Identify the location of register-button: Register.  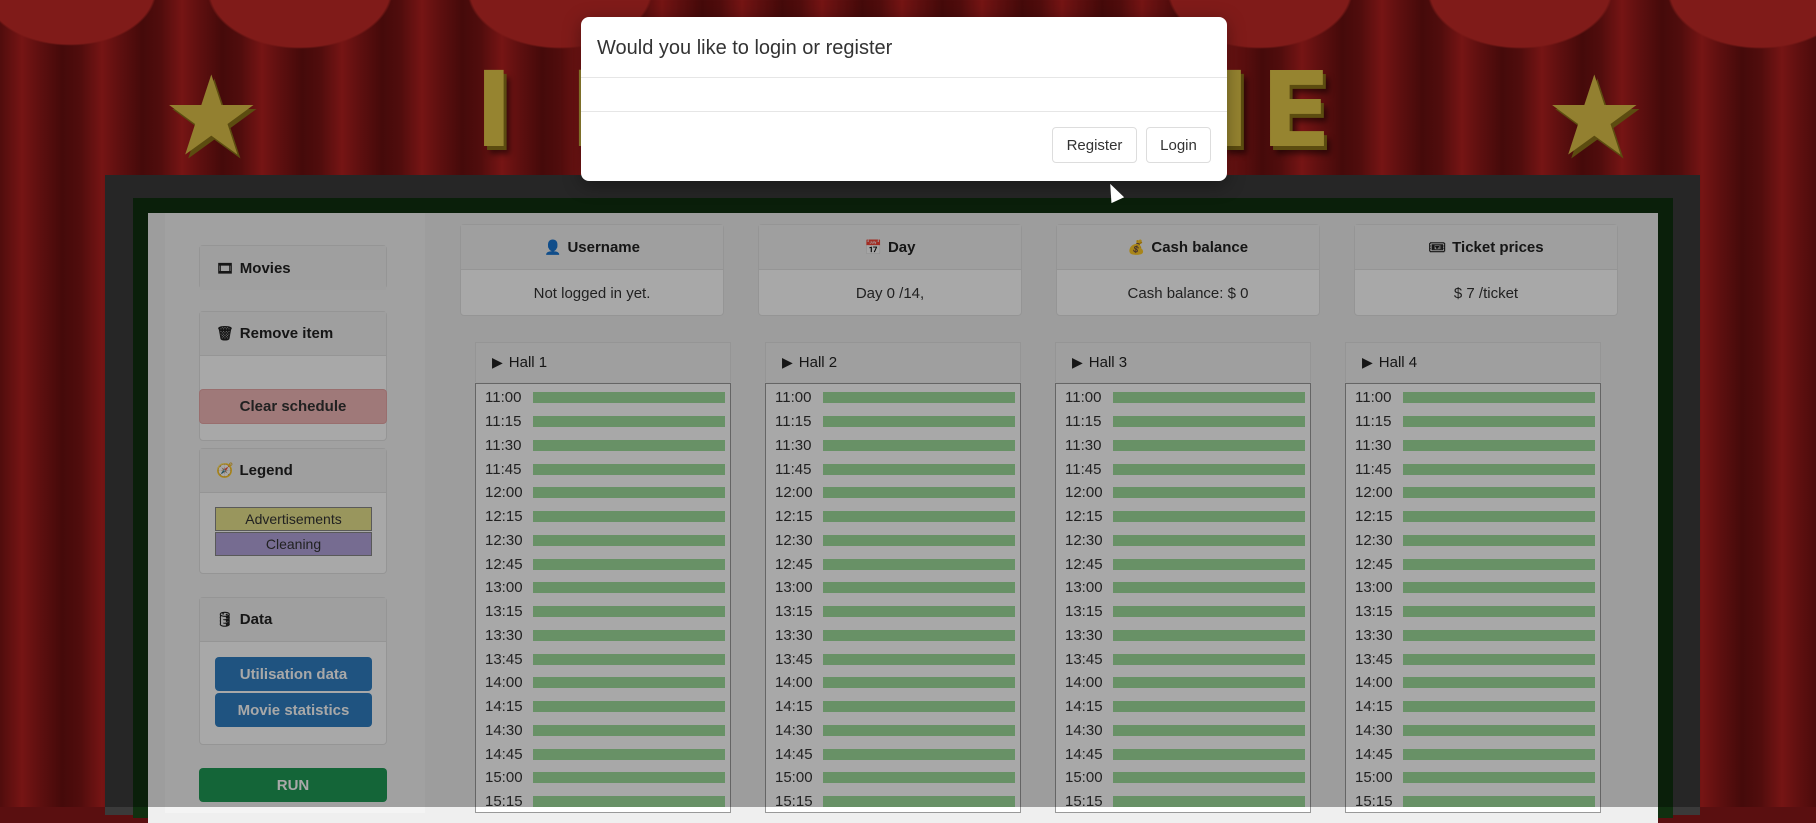
(1094, 145).